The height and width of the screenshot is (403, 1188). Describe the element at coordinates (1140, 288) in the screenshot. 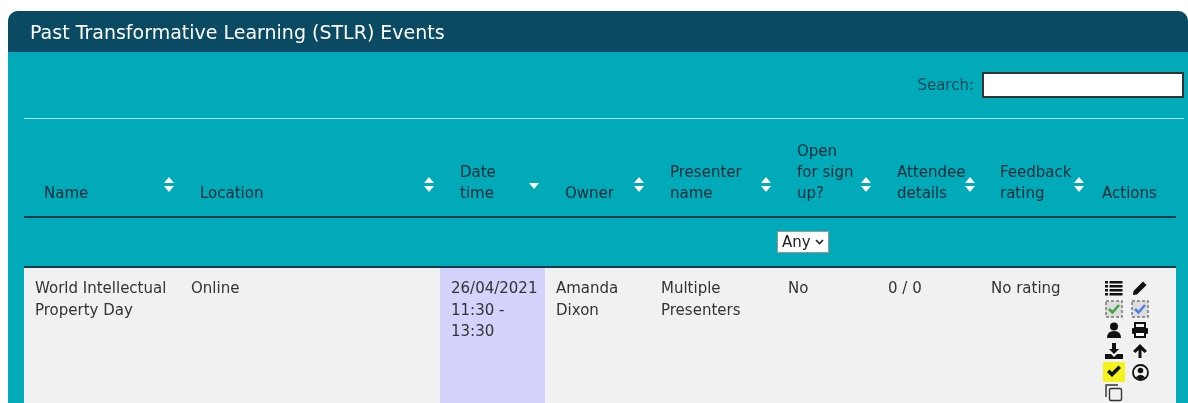

I see `pencil-icon` at that location.